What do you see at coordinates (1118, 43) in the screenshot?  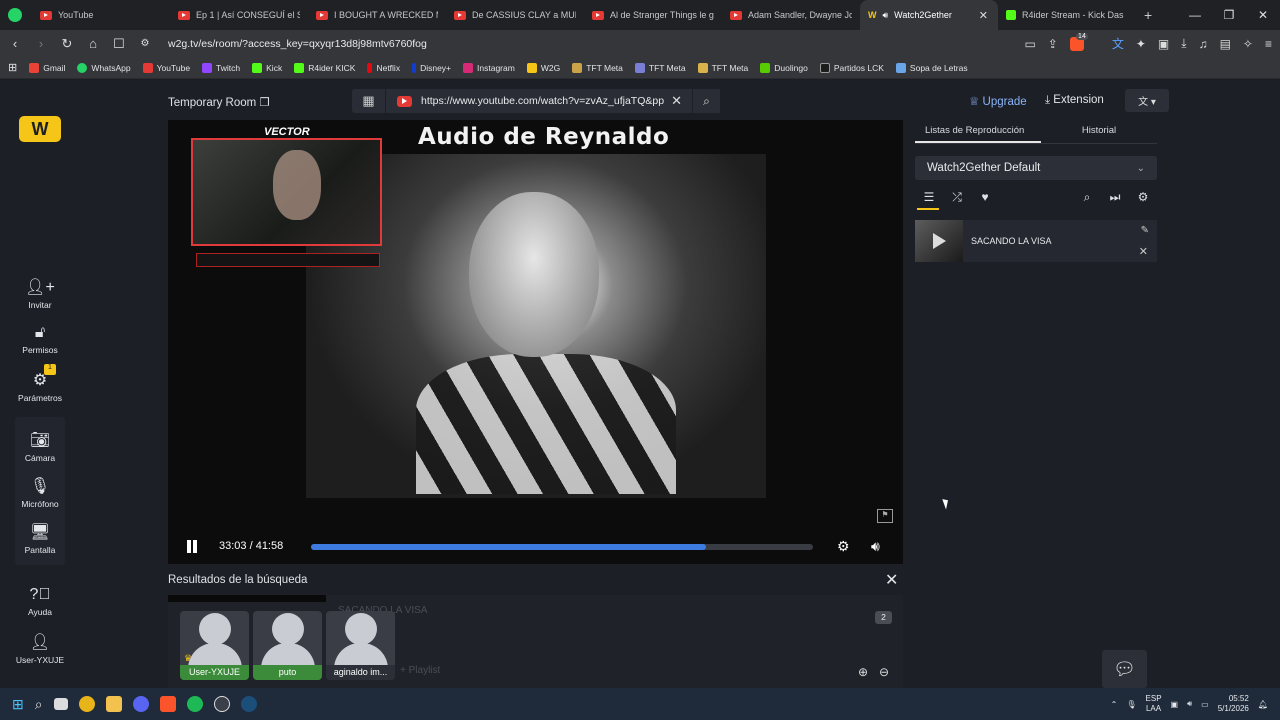 I see `translate-icon: 文` at bounding box center [1118, 43].